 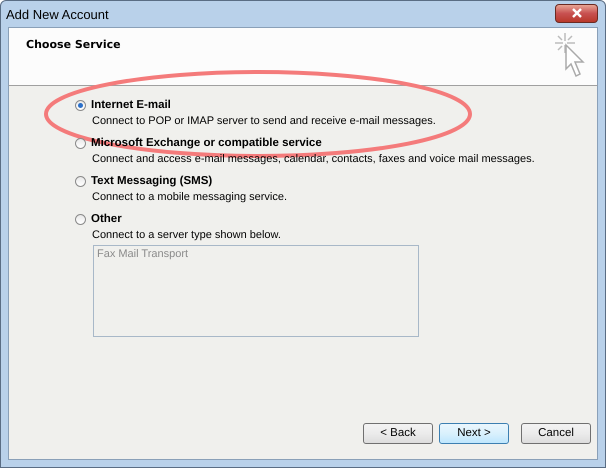 I want to click on dialog-button: Cancel, so click(x=556, y=433).